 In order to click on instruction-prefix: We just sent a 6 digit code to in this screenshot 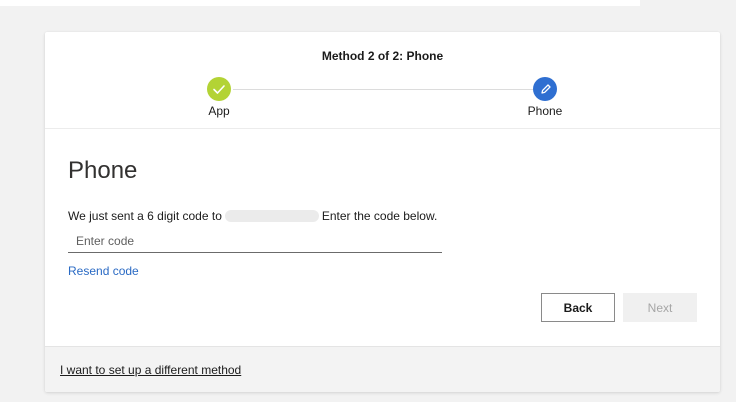, I will do `click(145, 216)`.